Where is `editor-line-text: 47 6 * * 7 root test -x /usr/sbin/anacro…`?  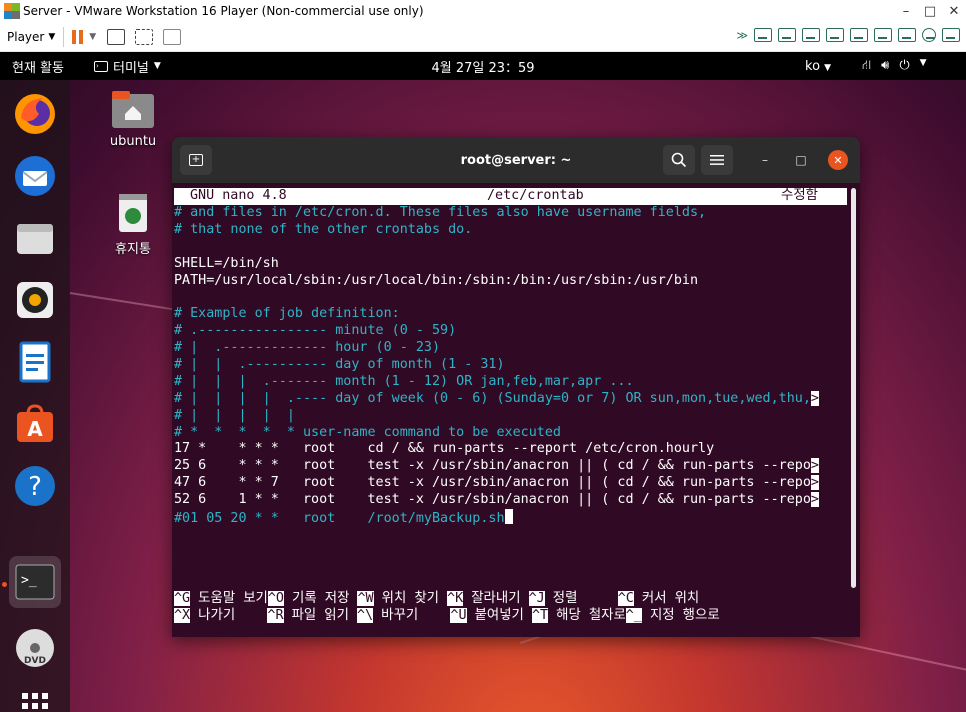
editor-line-text: 47 6 * * 7 root test -x /usr/sbin/anacro… is located at coordinates (492, 483).